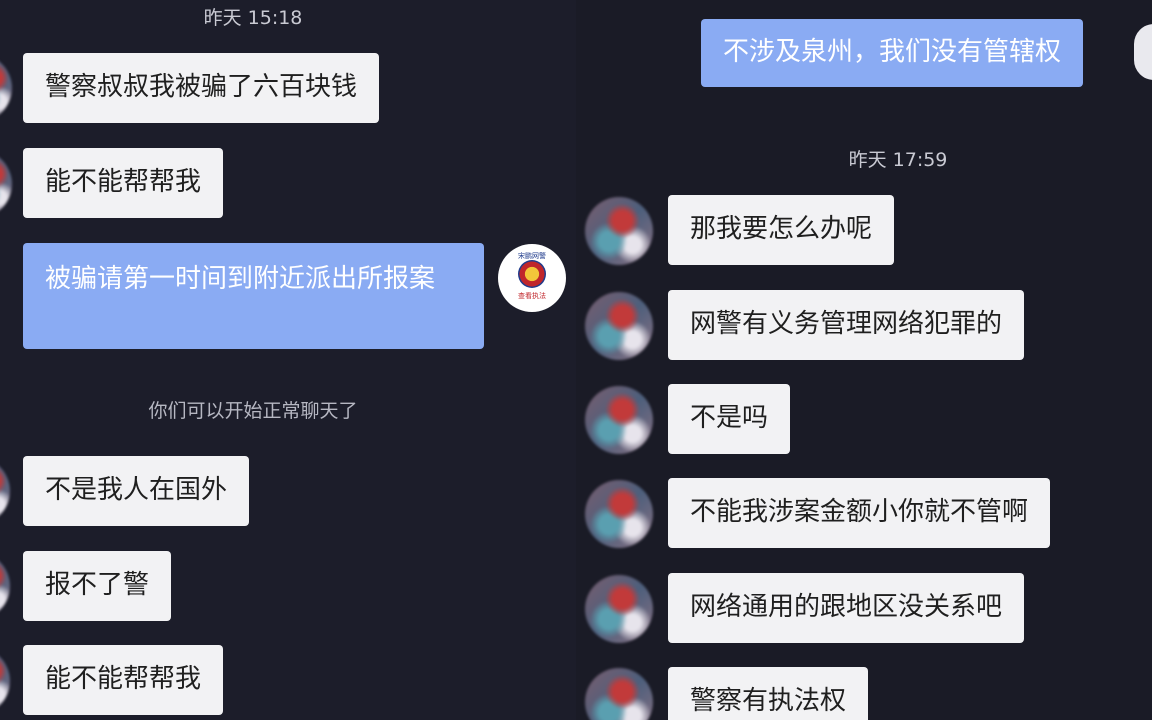 The width and height of the screenshot is (1152, 720). Describe the element at coordinates (253, 296) in the screenshot. I see `message-bubble-outgoing: 被骗请第一时间到附近派出所报案` at that location.